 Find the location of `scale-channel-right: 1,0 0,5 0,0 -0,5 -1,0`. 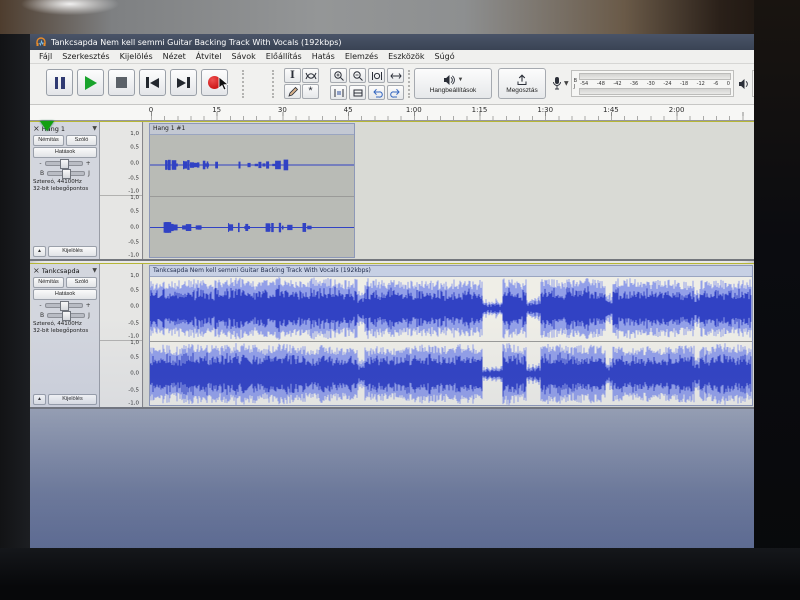

scale-channel-right: 1,0 0,5 0,0 -0,5 -1,0 is located at coordinates (121, 373).